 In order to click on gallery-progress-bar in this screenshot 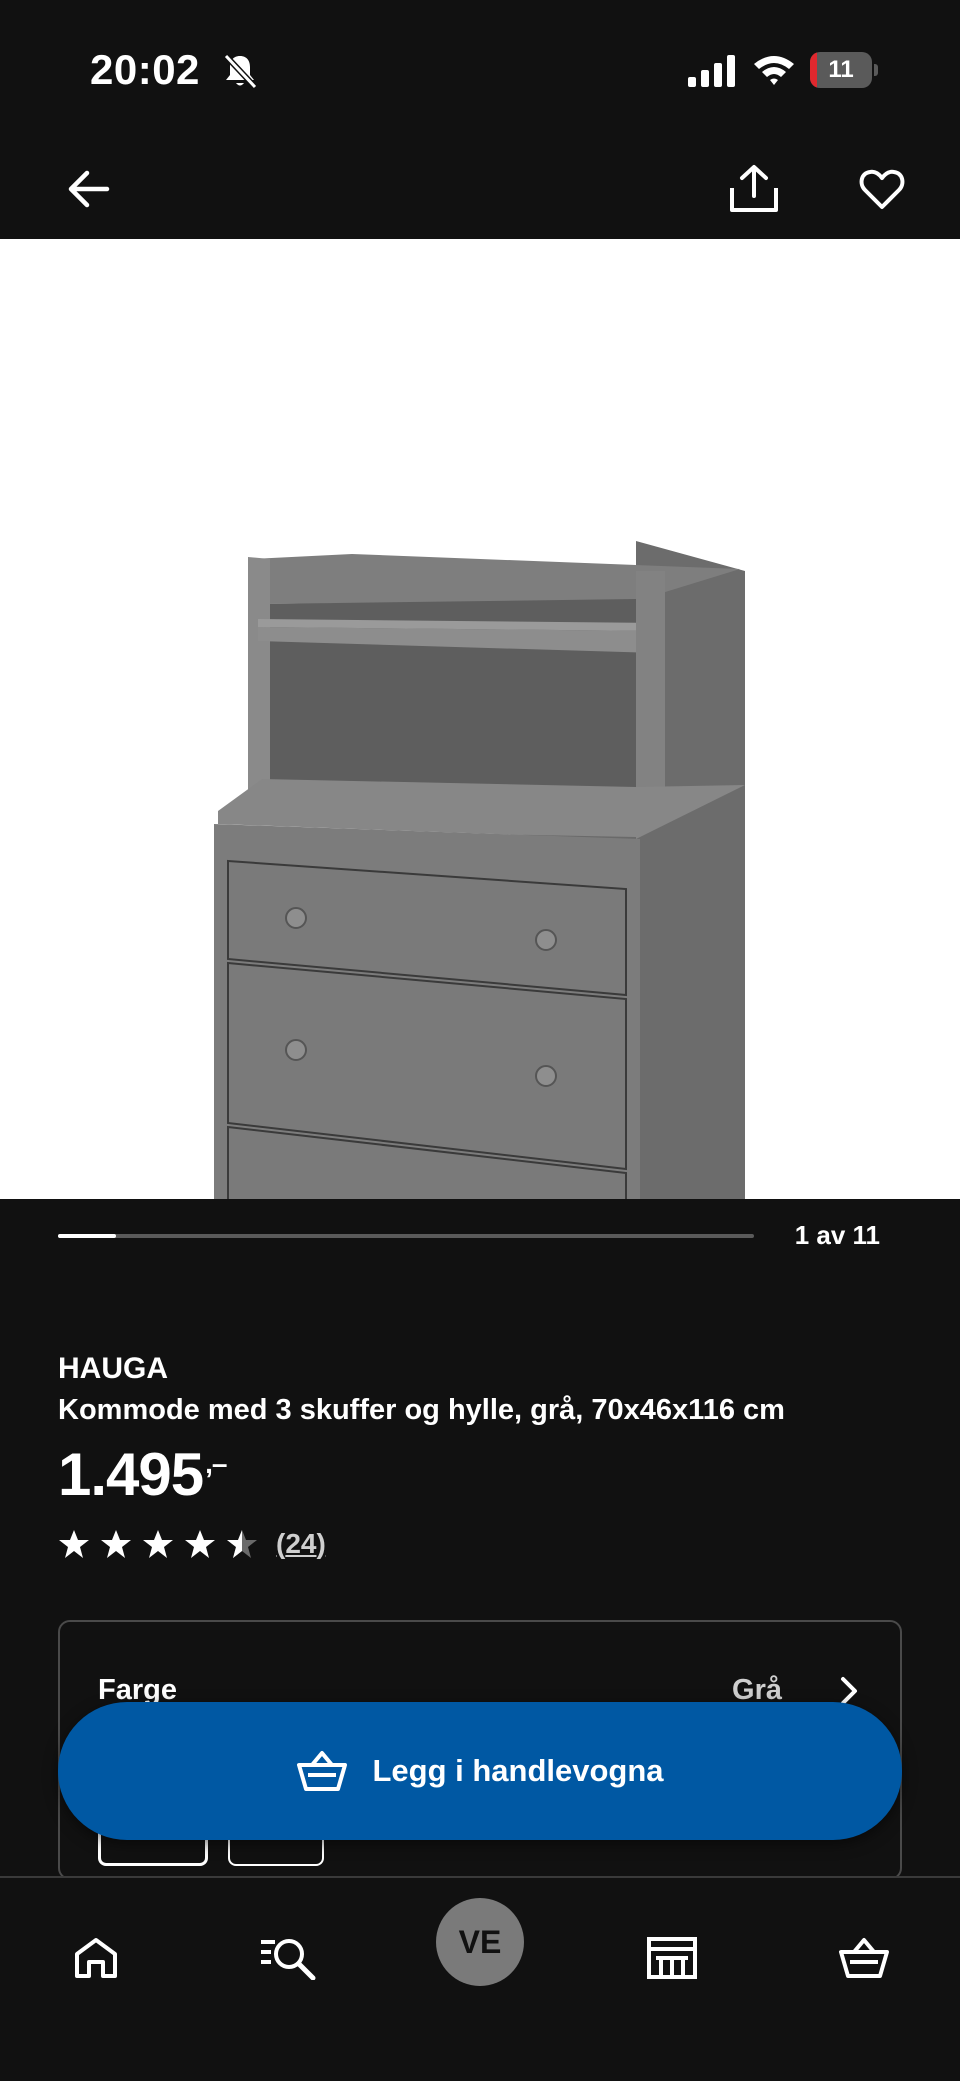, I will do `click(406, 1236)`.